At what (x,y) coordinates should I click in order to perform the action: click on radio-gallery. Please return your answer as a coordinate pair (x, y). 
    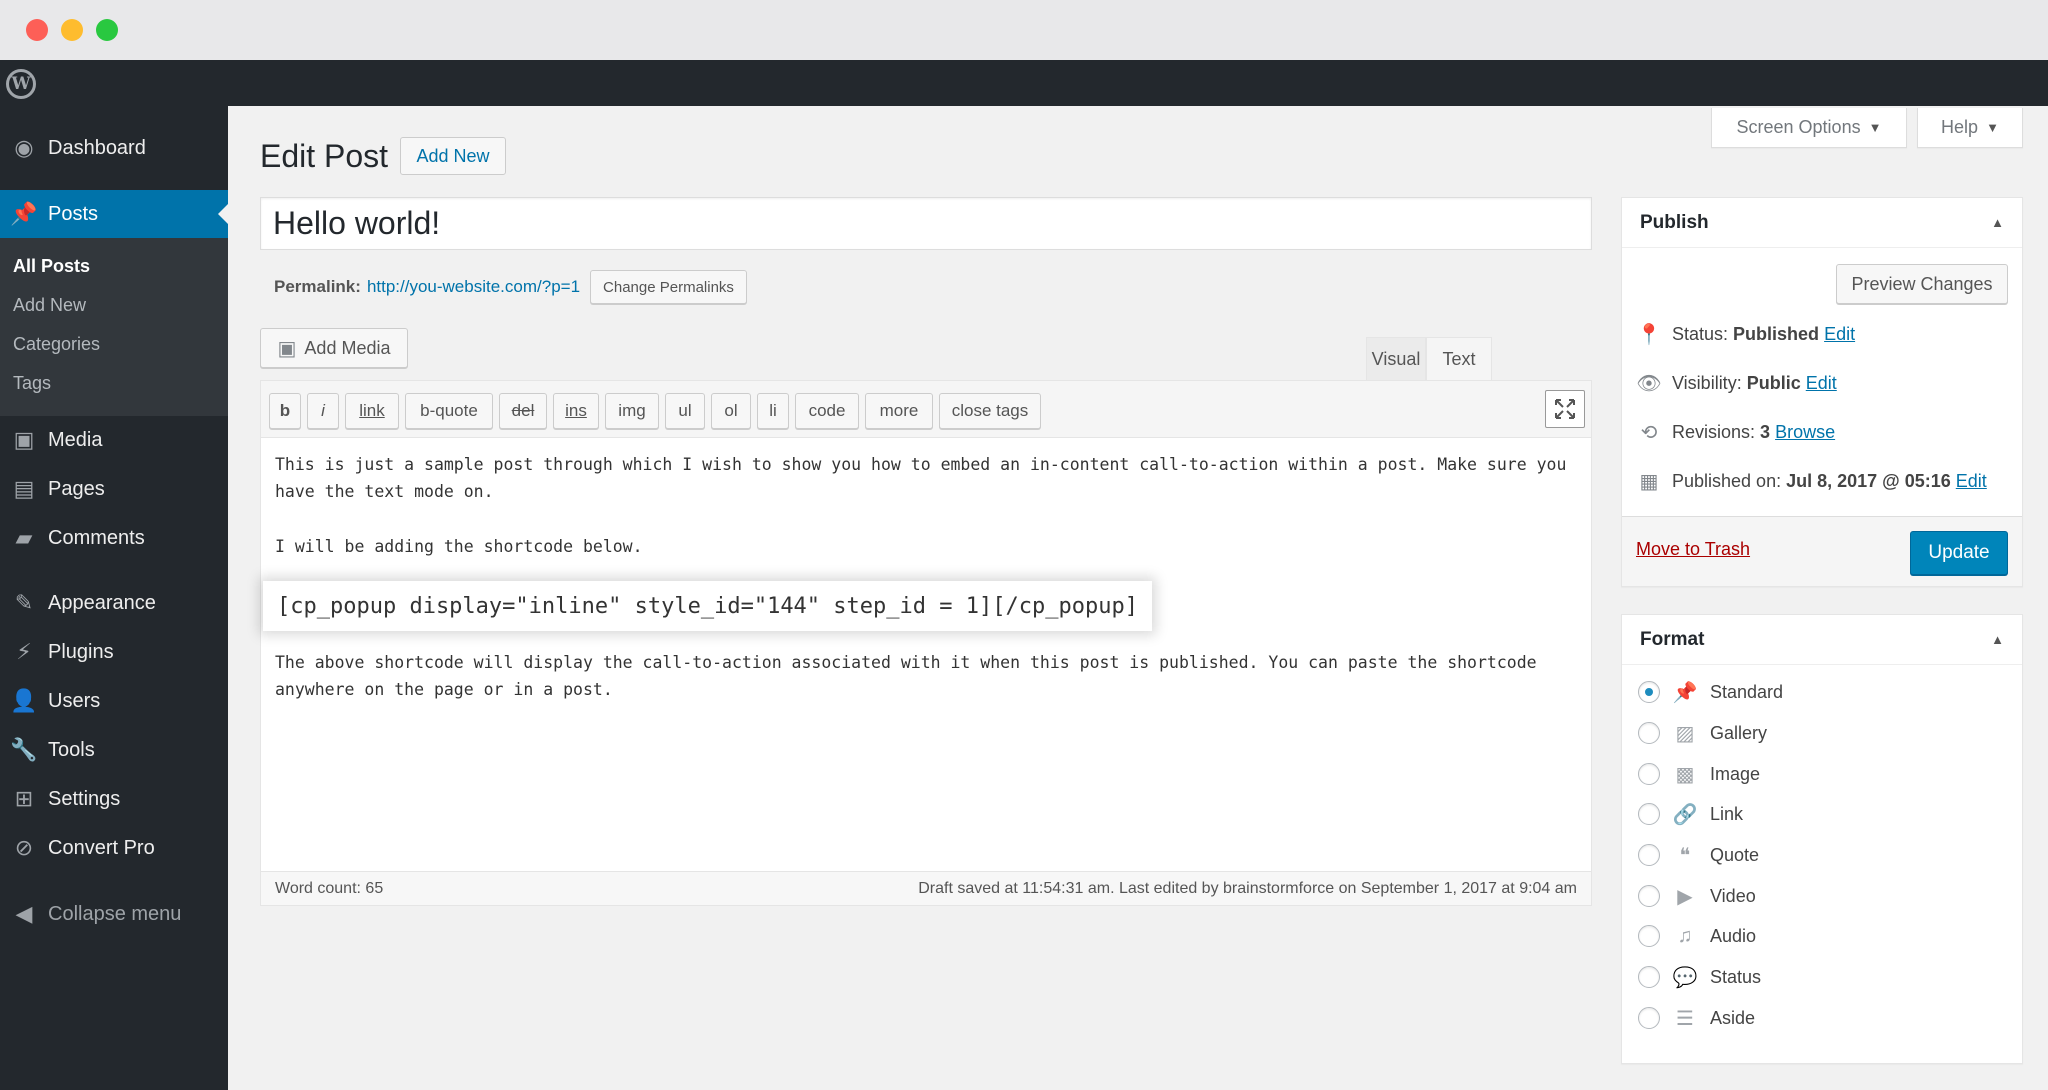
    Looking at the image, I should click on (1649, 733).